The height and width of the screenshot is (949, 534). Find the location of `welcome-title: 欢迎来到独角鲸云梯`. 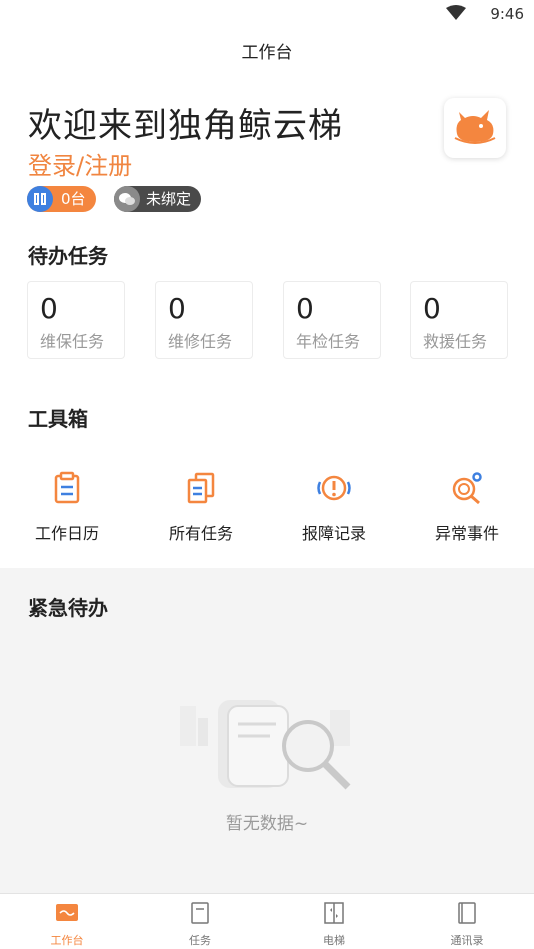

welcome-title: 欢迎来到独角鲸云梯 is located at coordinates (185, 126).